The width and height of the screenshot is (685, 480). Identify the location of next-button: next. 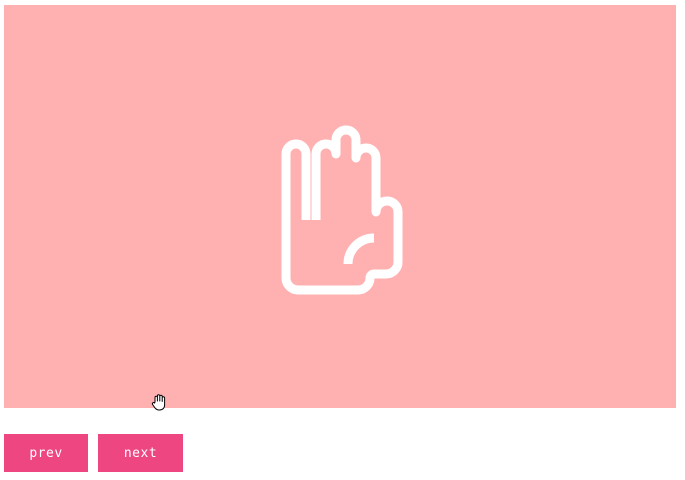
(140, 453).